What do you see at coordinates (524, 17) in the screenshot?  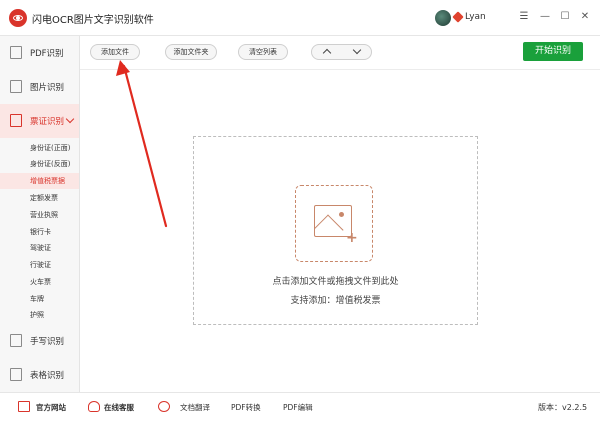 I see `menu-button: ☰` at bounding box center [524, 17].